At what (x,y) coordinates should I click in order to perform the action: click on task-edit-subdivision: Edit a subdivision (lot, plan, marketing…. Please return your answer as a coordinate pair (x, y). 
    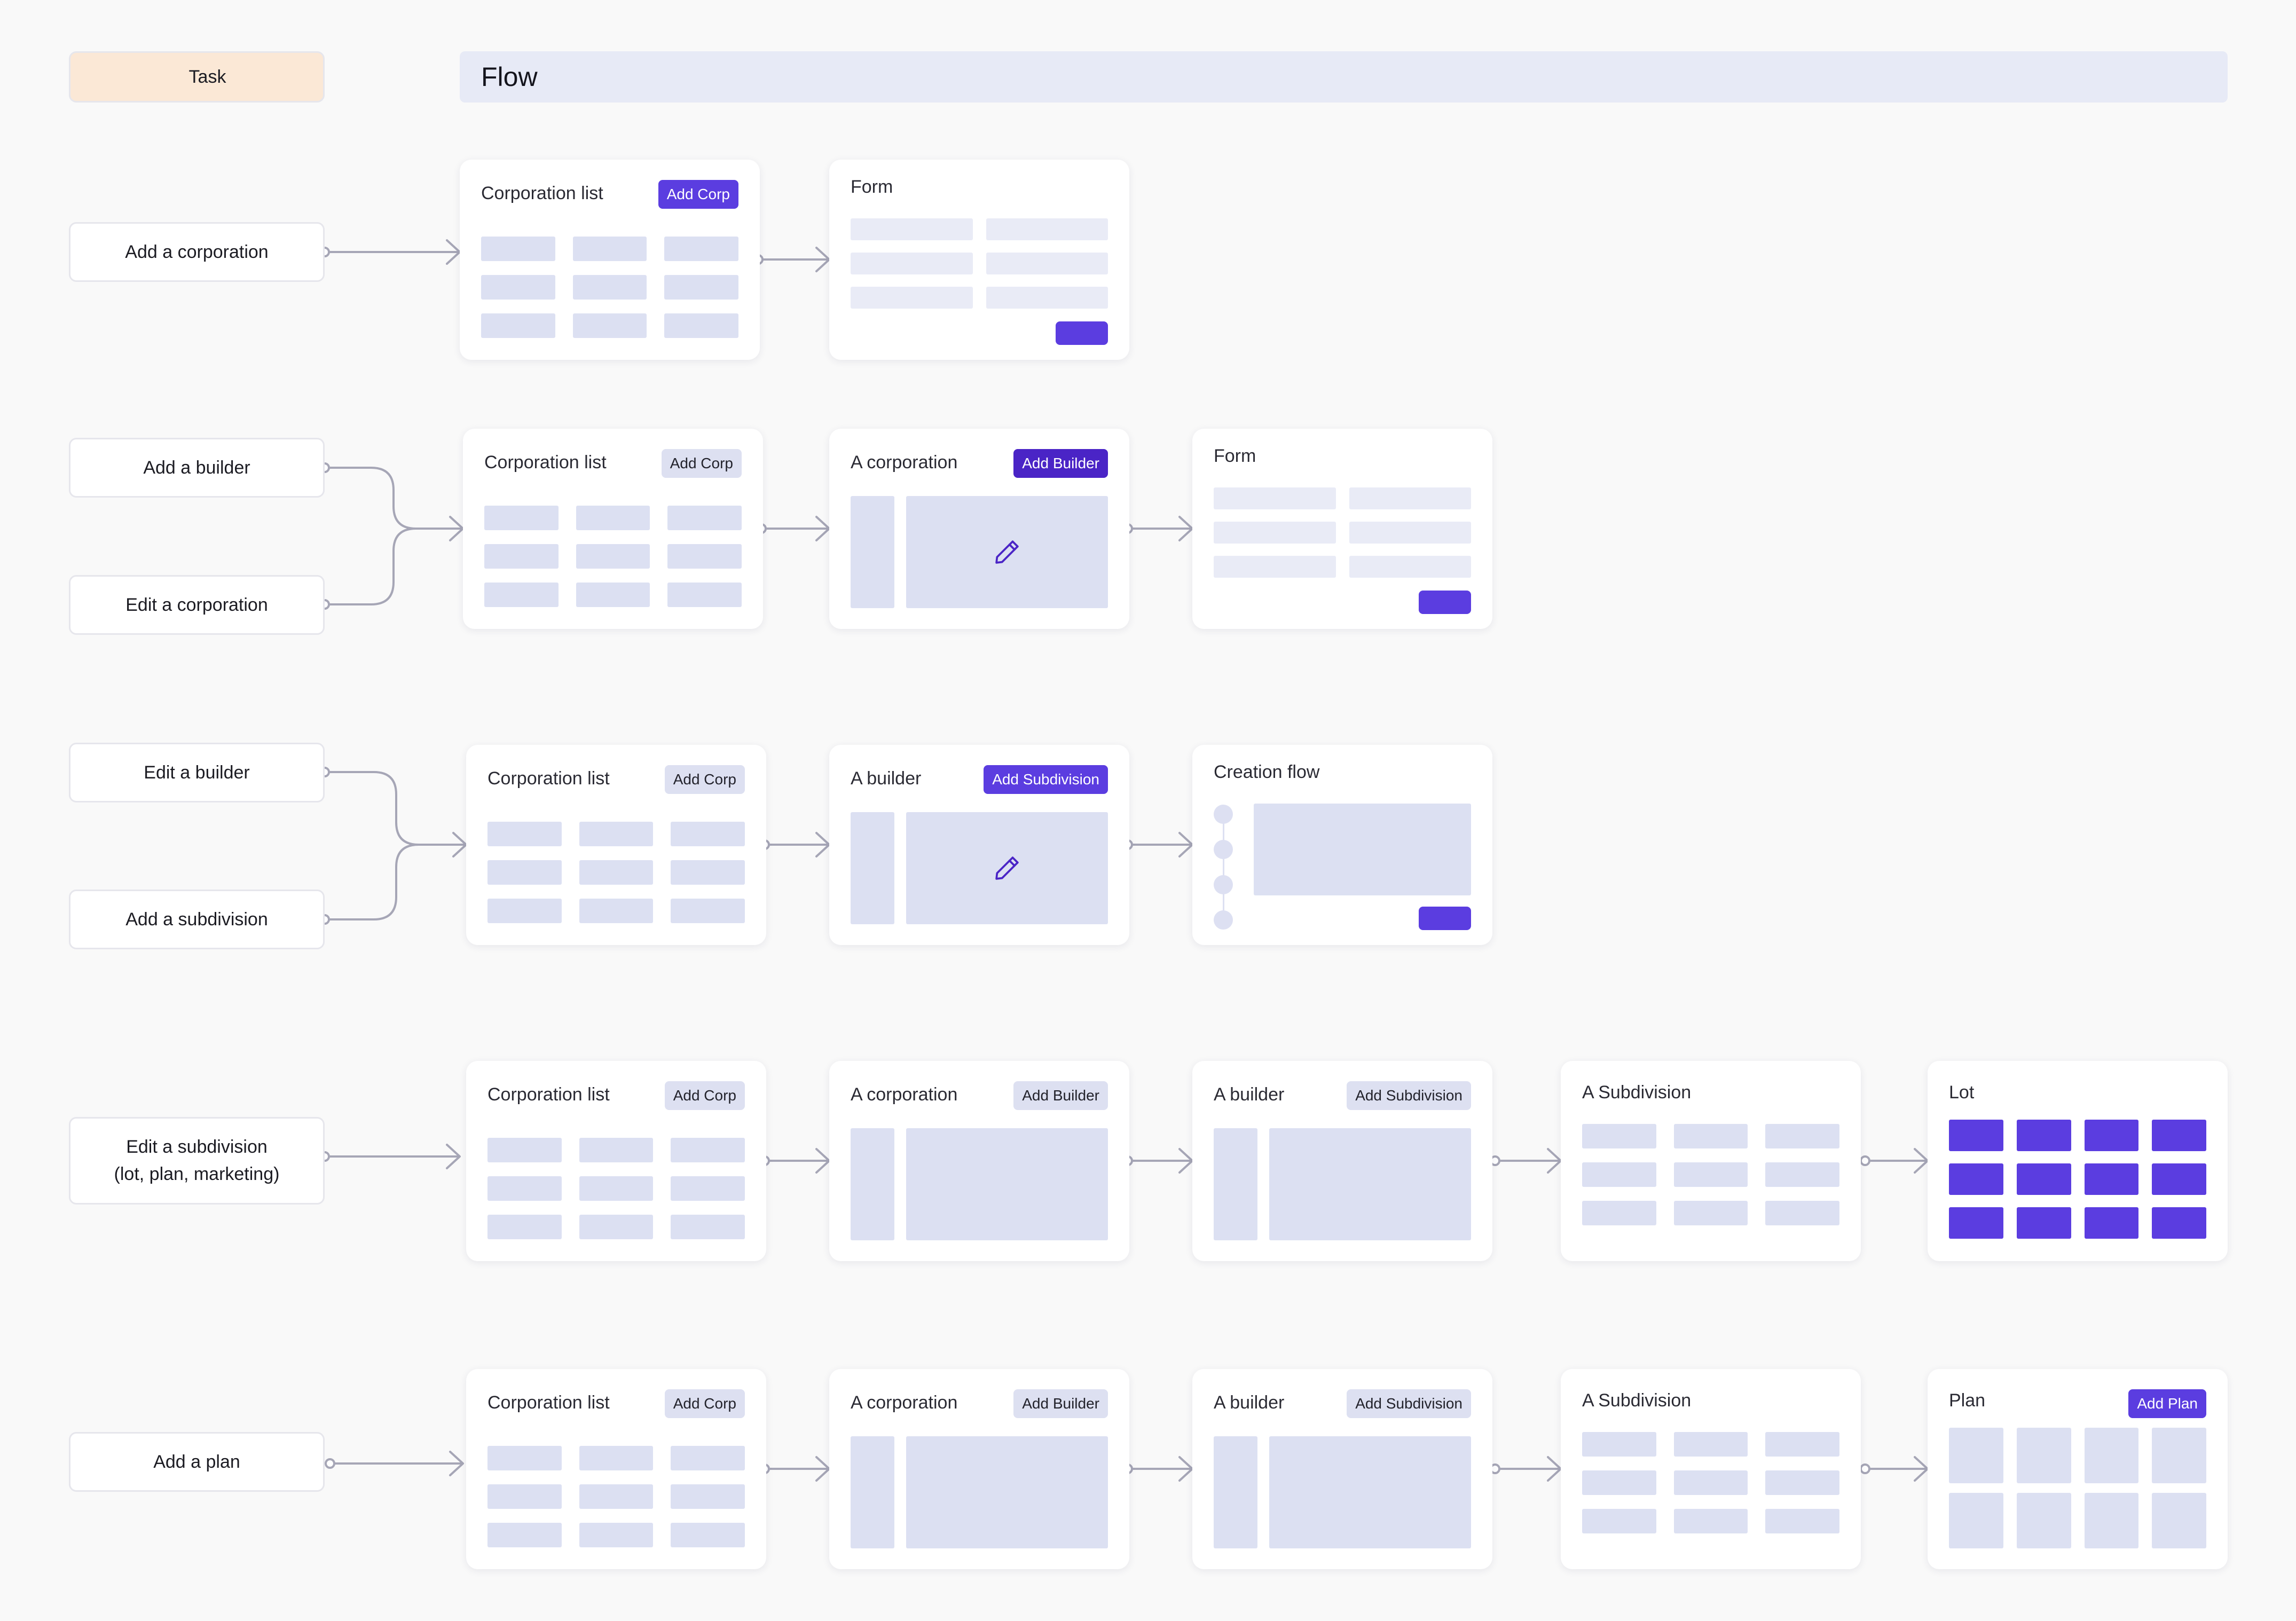
    Looking at the image, I should click on (197, 1161).